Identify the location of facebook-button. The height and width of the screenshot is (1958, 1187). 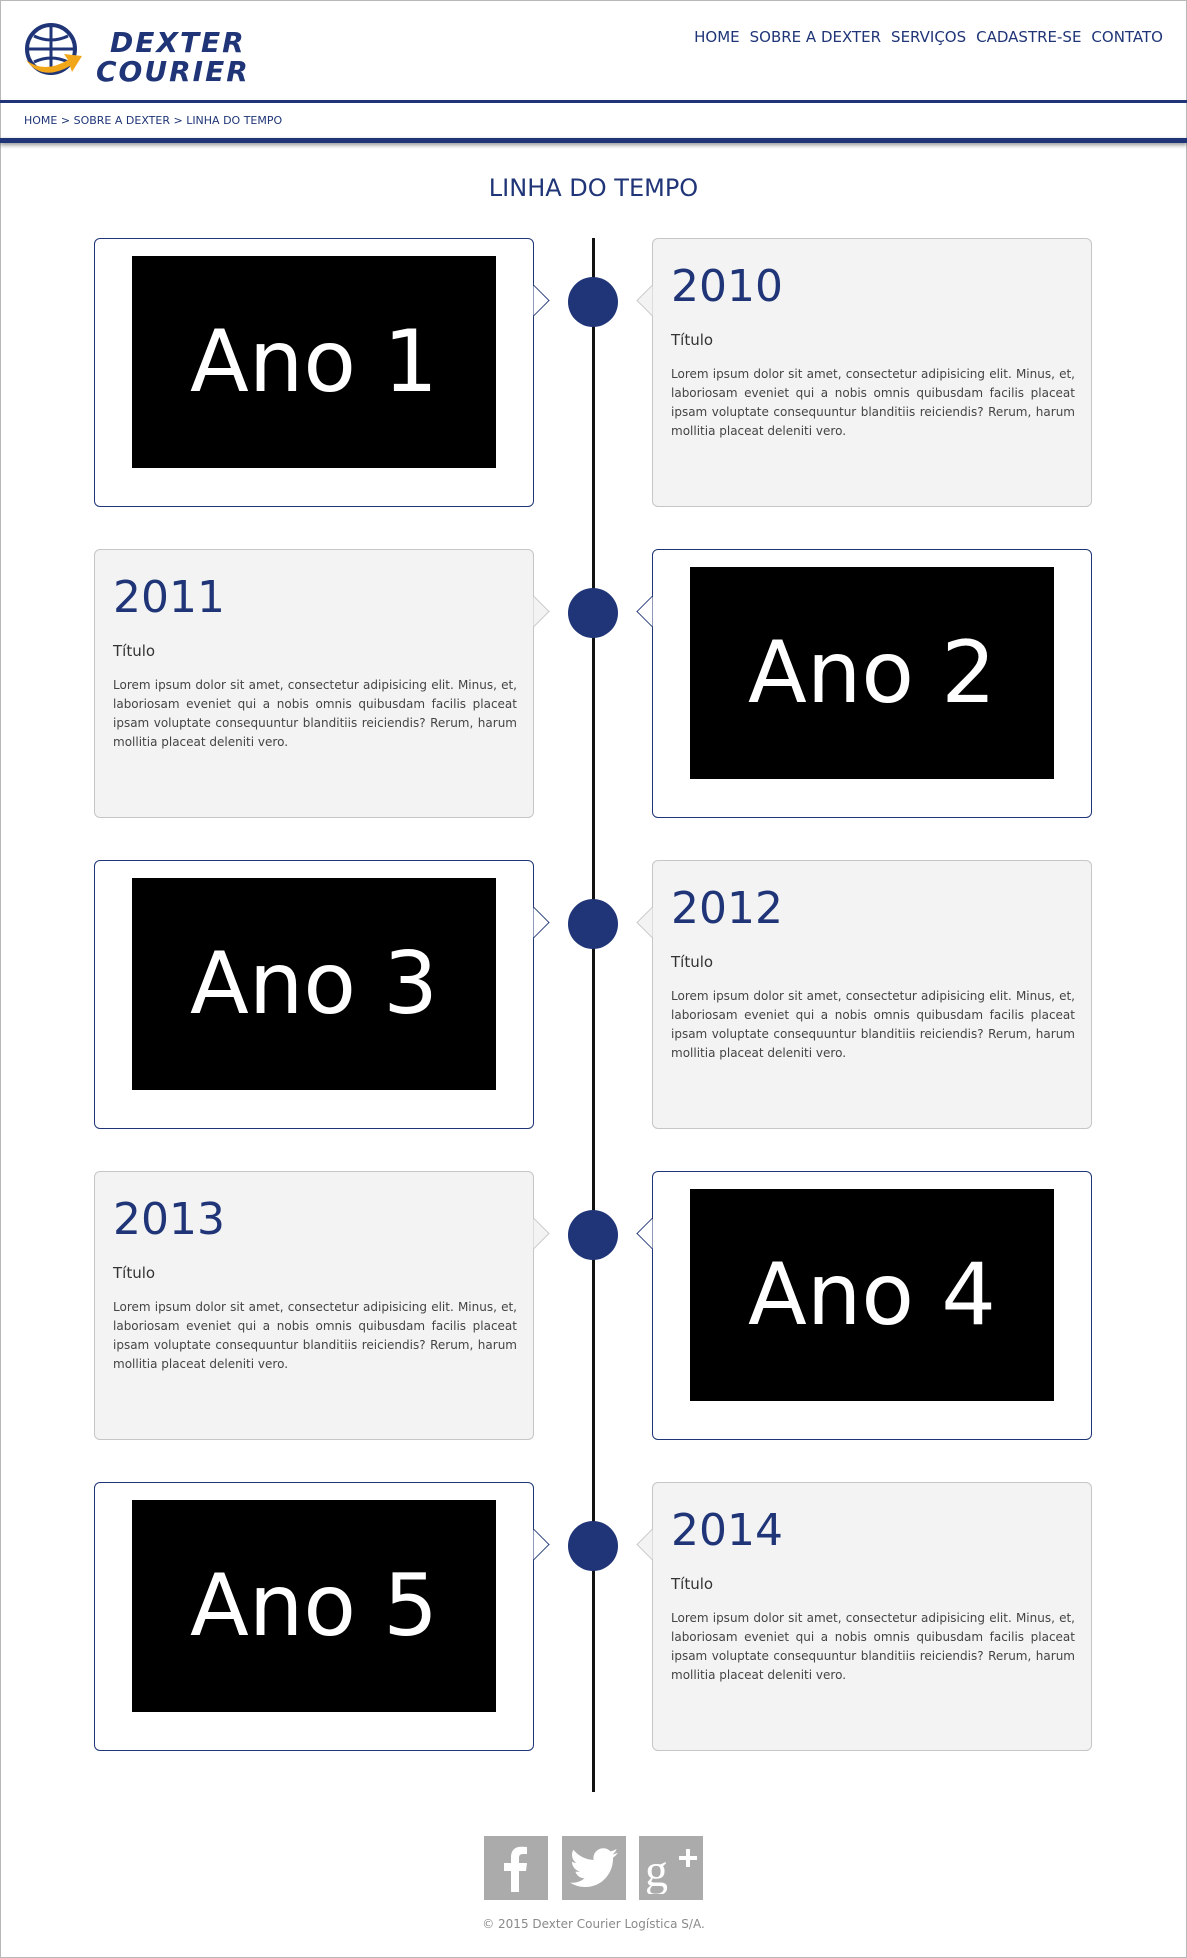
(516, 1868).